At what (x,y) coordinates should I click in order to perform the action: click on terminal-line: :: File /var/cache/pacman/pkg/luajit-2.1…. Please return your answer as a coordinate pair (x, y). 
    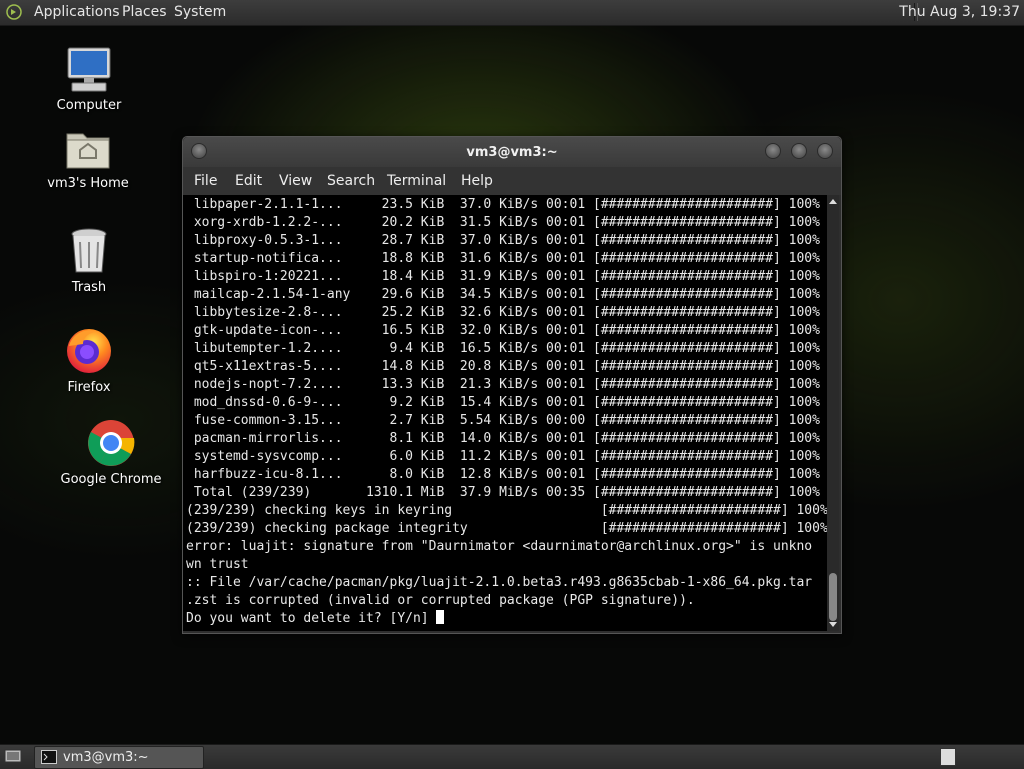
    Looking at the image, I should click on (499, 582).